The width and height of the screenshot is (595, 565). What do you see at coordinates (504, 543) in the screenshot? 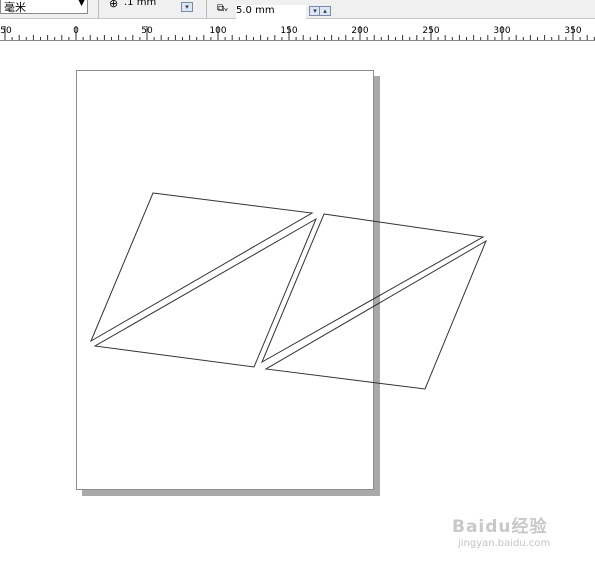
I see `watermark-url: jingyan.baidu.com` at bounding box center [504, 543].